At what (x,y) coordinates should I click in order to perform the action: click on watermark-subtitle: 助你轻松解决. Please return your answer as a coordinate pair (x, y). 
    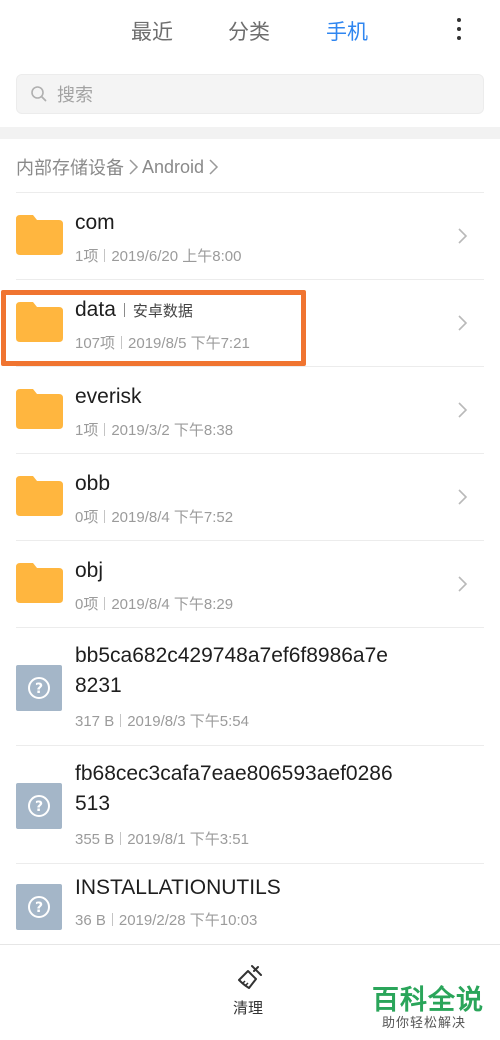
    Looking at the image, I should click on (424, 1022).